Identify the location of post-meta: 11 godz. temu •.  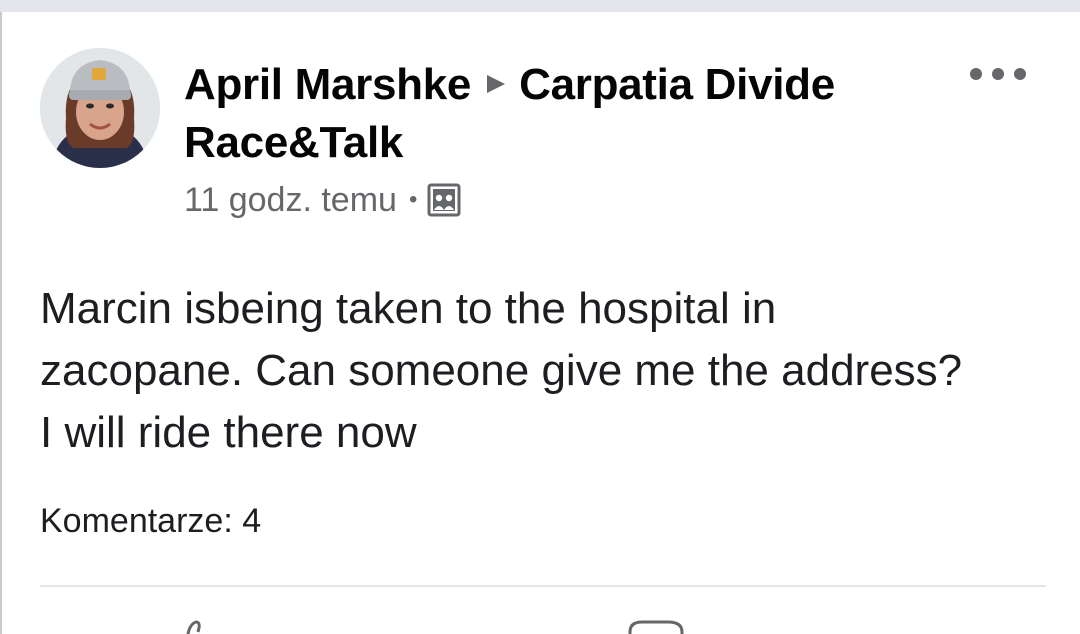
(322, 200).